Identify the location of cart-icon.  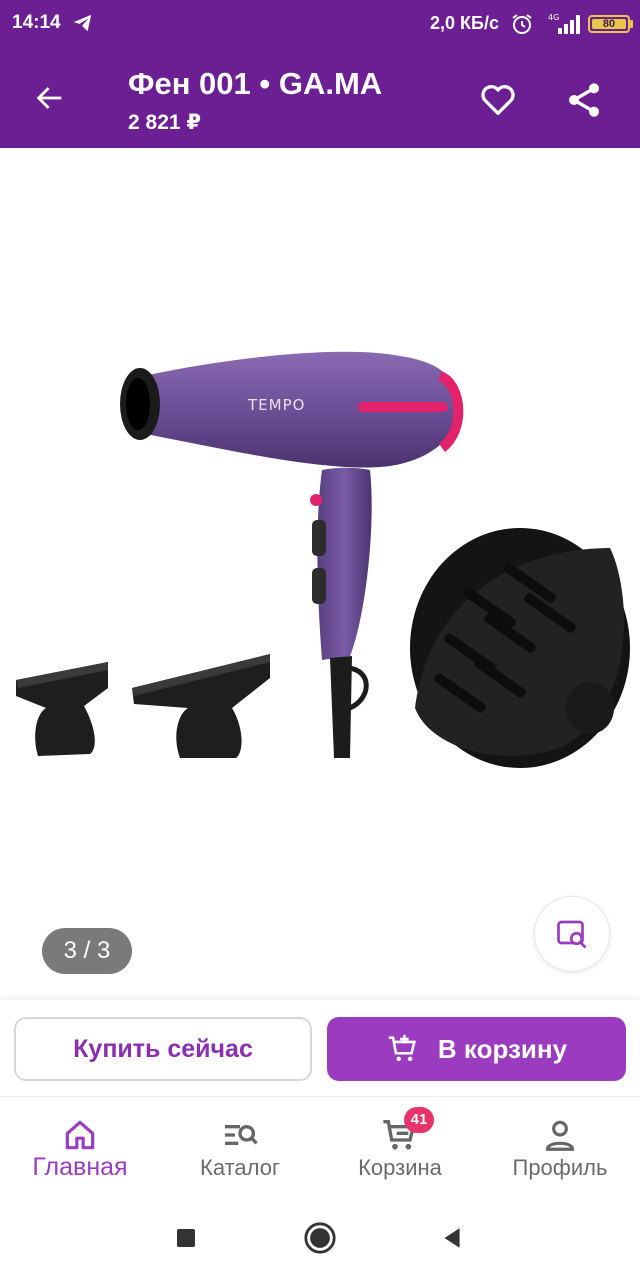
(400, 1135).